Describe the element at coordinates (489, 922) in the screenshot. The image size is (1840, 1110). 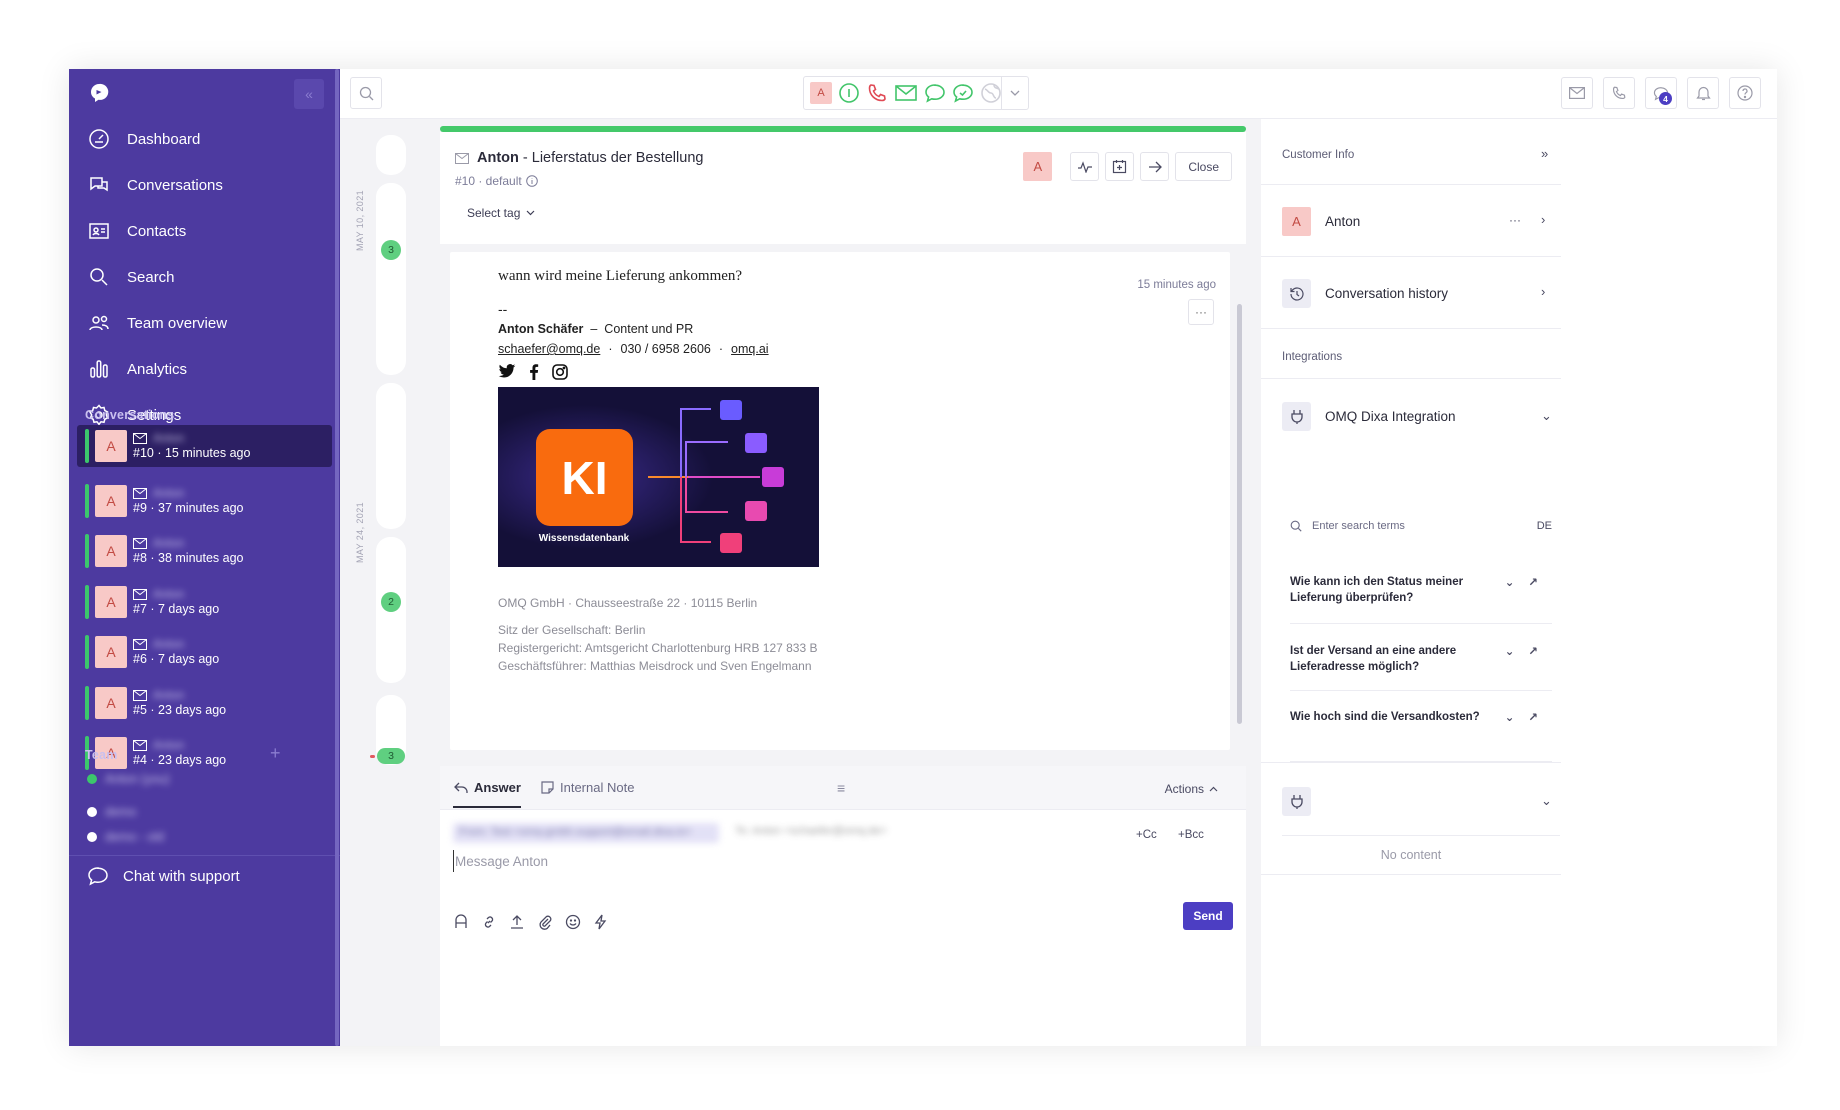
I see `link-icon` at that location.